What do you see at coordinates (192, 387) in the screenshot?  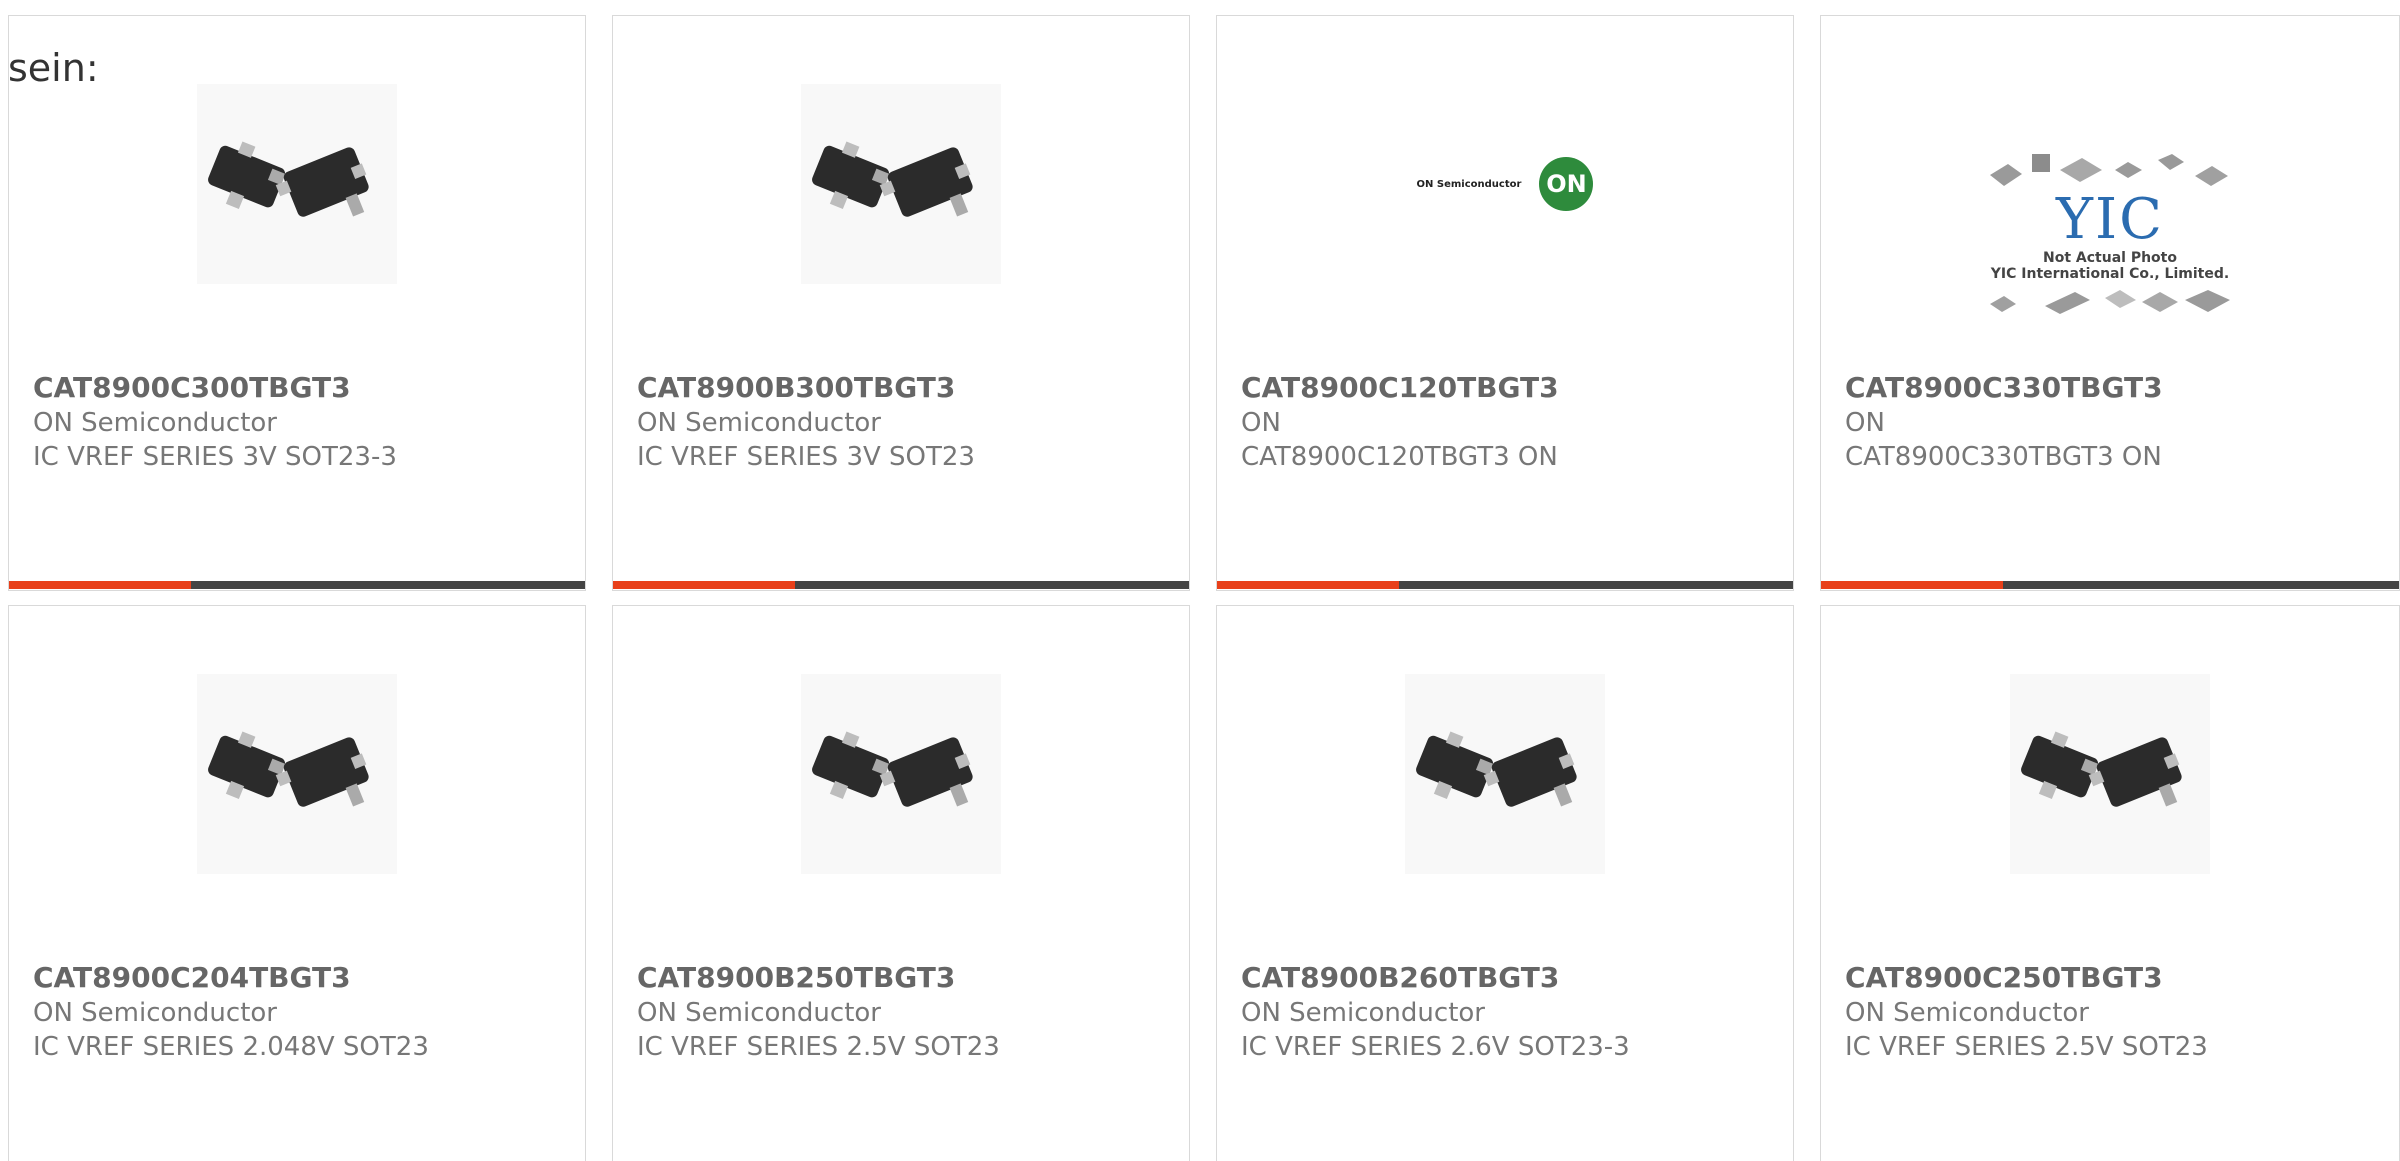 I see `part-number-link: CAT8900C300TBGT3` at bounding box center [192, 387].